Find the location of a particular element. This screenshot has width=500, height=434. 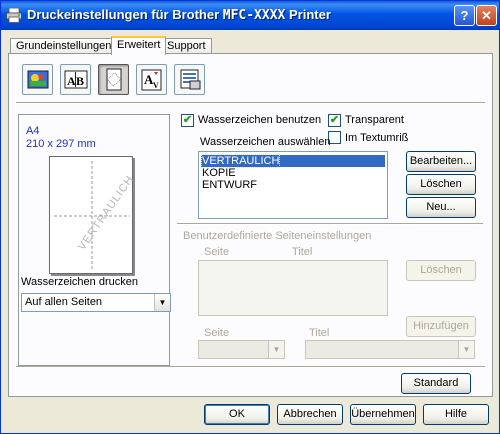

use-watermark-checkbox: ✔ is located at coordinates (187, 120).